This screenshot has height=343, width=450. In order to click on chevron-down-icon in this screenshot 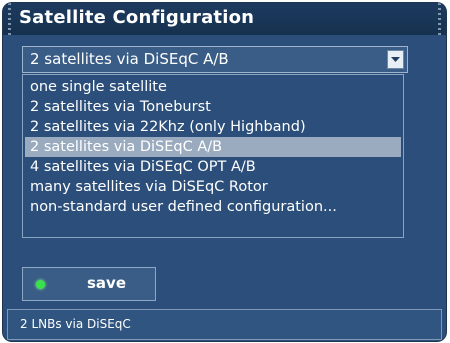, I will do `click(395, 59)`.